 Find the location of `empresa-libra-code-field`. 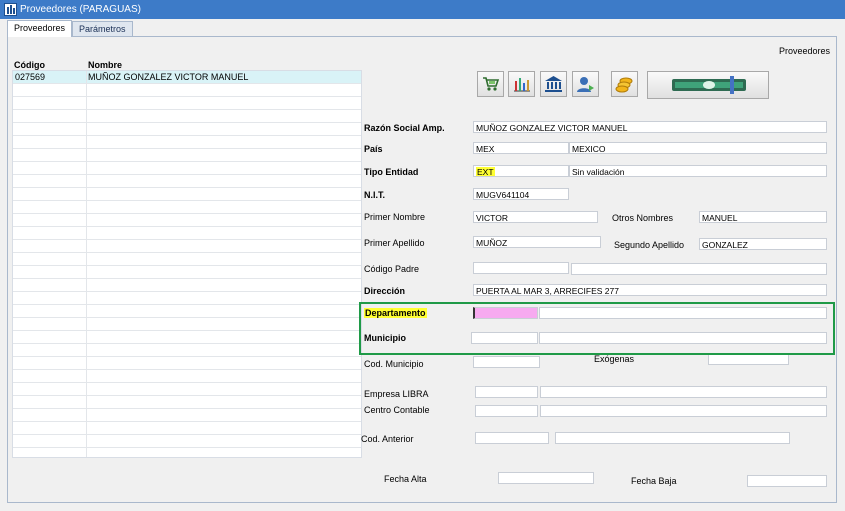

empresa-libra-code-field is located at coordinates (506, 392).